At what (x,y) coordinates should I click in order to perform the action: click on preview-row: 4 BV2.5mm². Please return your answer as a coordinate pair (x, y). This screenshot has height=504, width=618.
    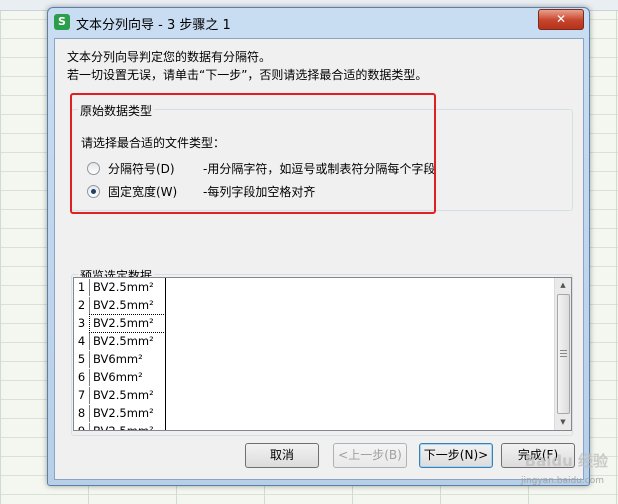
    Looking at the image, I should click on (119, 341).